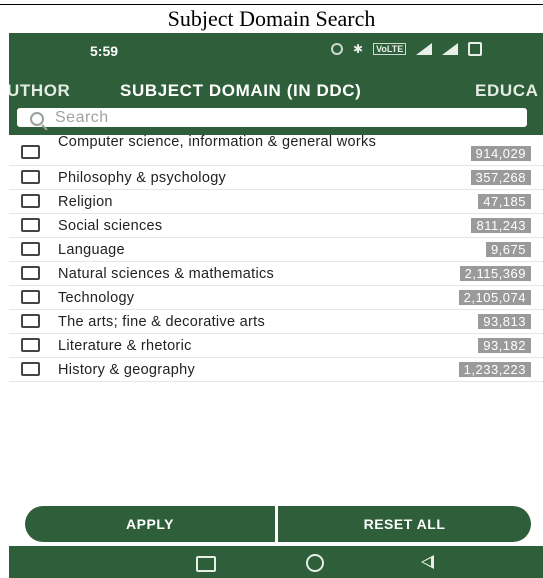 The image size is (543, 578). What do you see at coordinates (276, 250) in the screenshot?
I see `list-item: Language 9,675` at bounding box center [276, 250].